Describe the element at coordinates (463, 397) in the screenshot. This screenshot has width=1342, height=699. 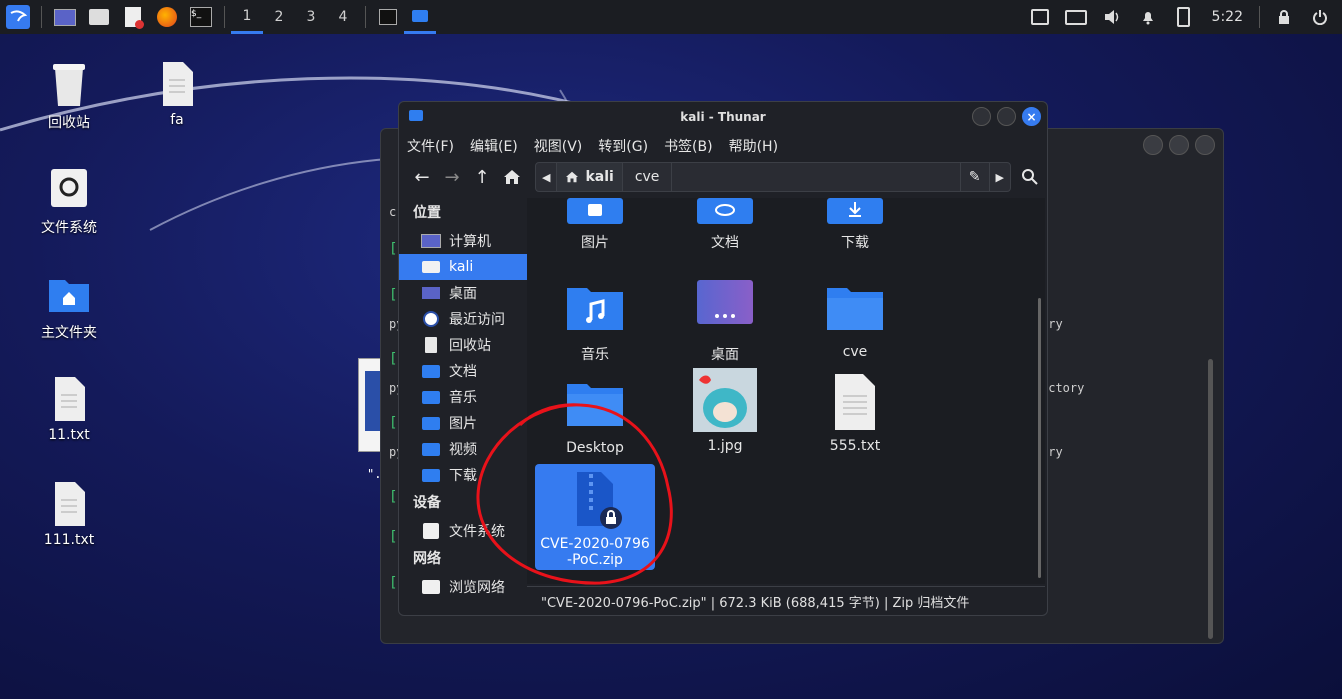
I see `sidebar-item-music: 音乐` at that location.